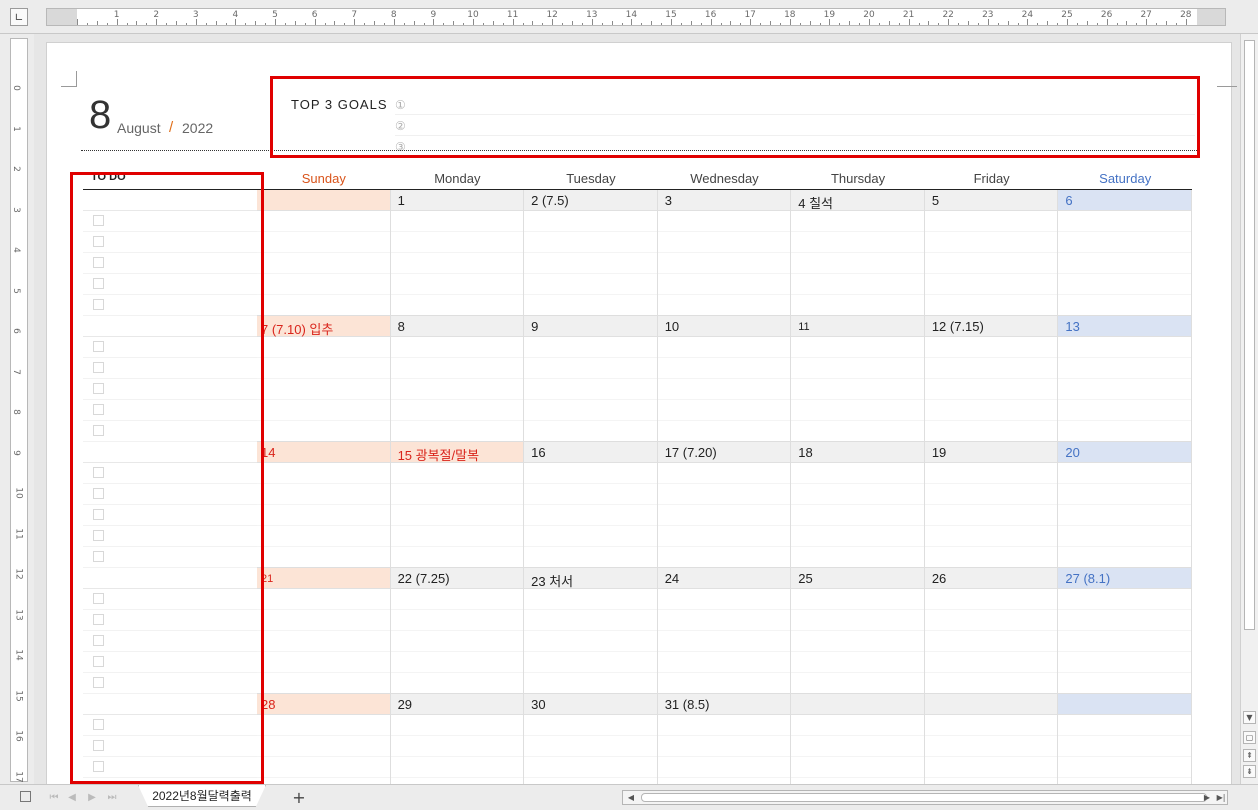  What do you see at coordinates (1125, 379) in the screenshot?
I see `day-cell: 13` at bounding box center [1125, 379].